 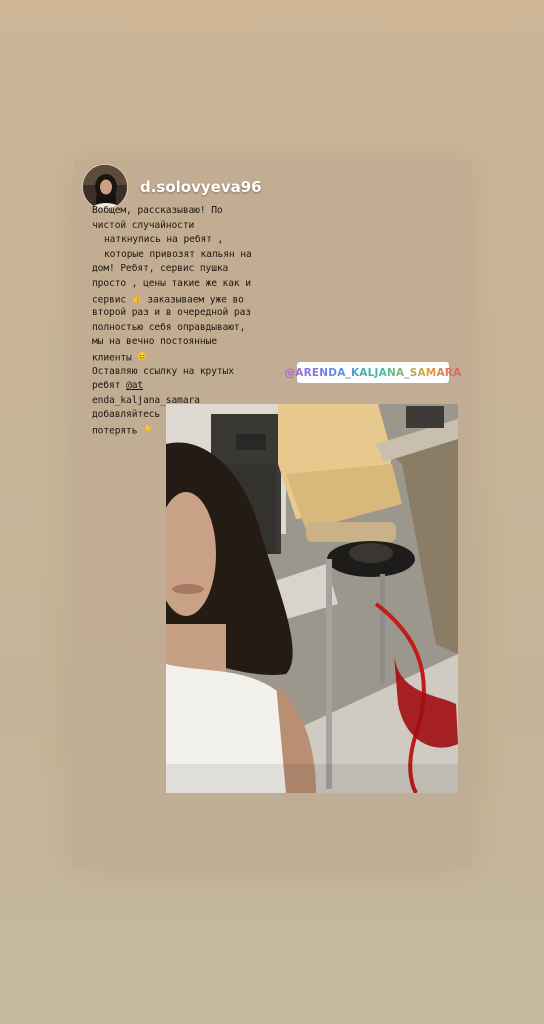 I want to click on caption-line: просто , цены такие же как и, so click(x=171, y=283).